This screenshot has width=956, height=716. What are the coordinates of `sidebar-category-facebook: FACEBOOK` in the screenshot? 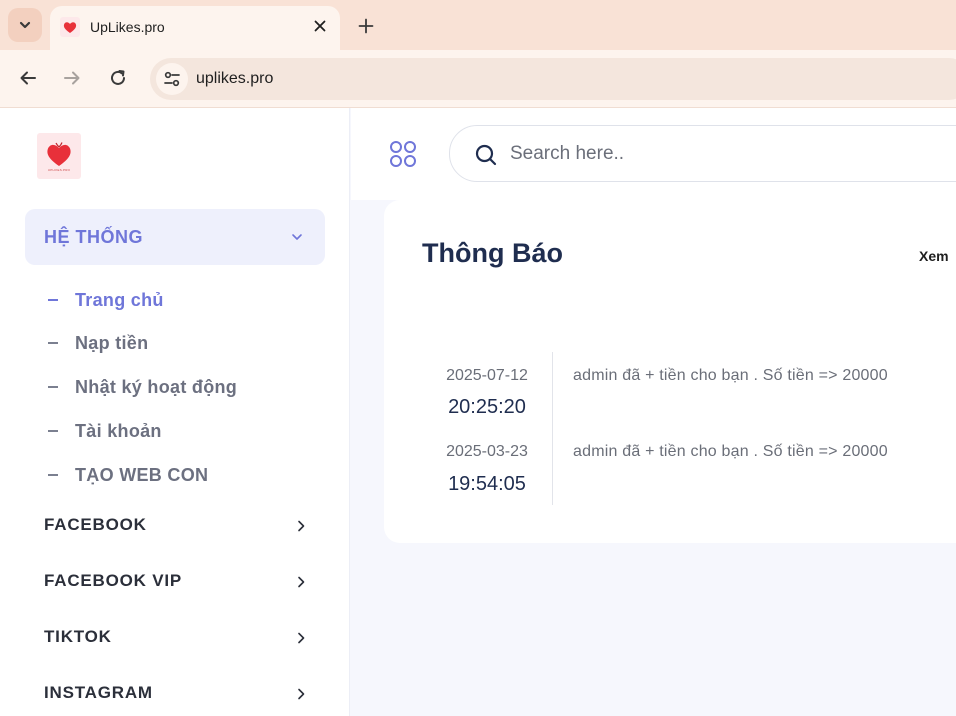 It's located at (179, 526).